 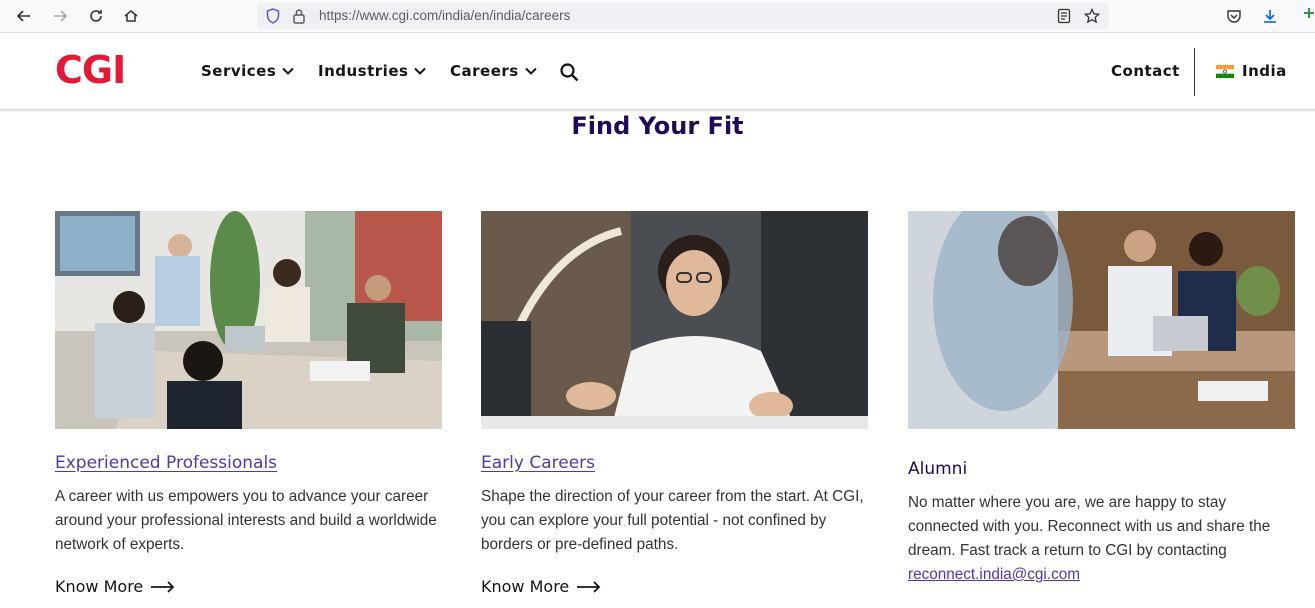 I want to click on lock-icon, so click(x=299, y=16).